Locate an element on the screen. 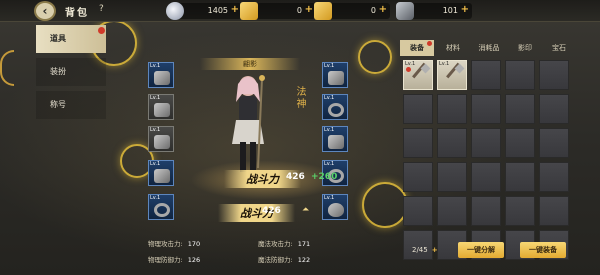 The height and width of the screenshot is (275, 600). capacity-value: 2/45 is located at coordinates (420, 250).